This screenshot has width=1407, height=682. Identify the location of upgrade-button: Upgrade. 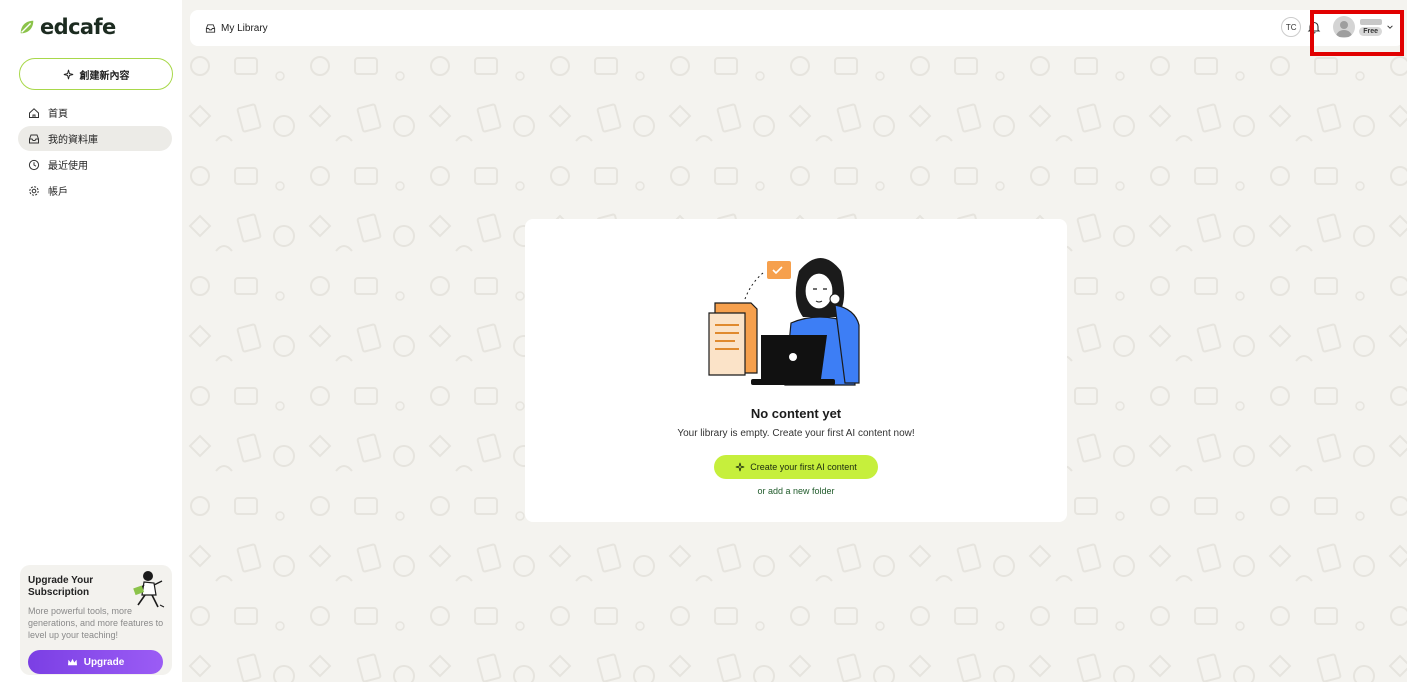
(95, 662).